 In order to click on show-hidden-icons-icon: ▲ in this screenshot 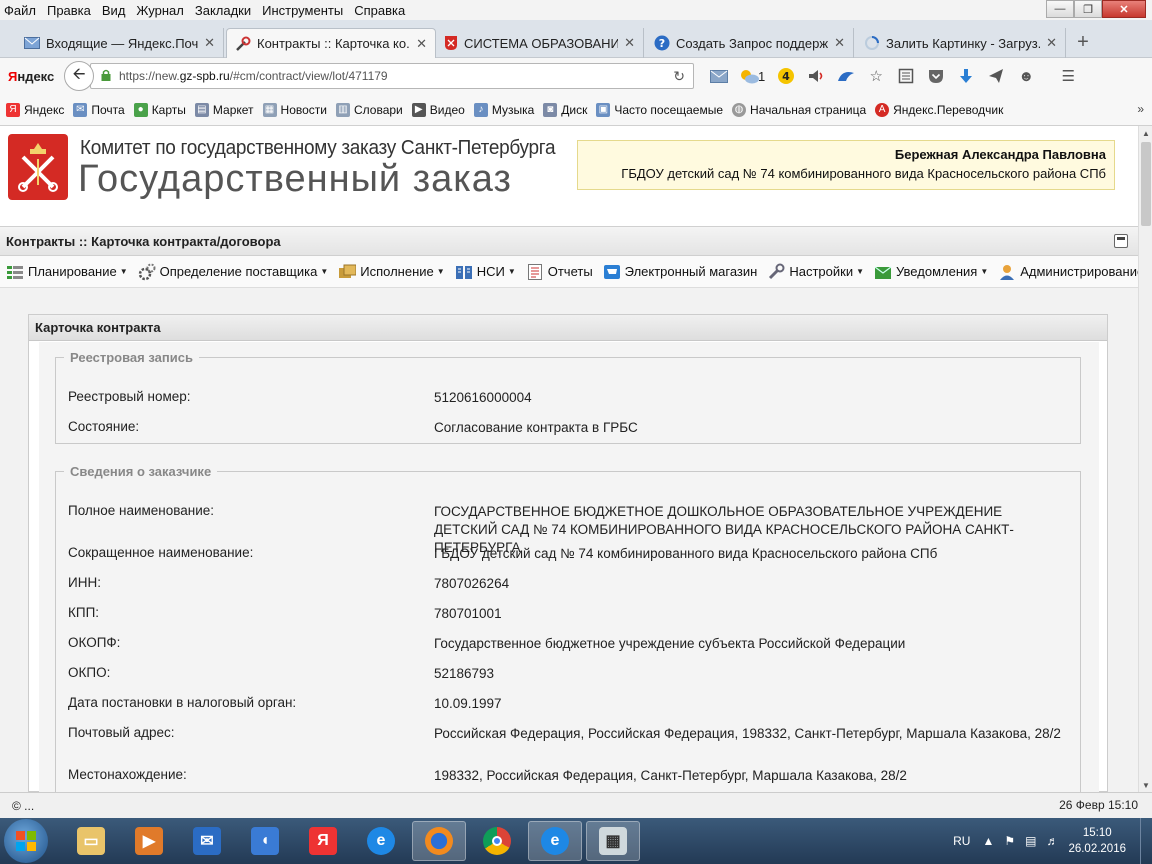, I will do `click(988, 841)`.